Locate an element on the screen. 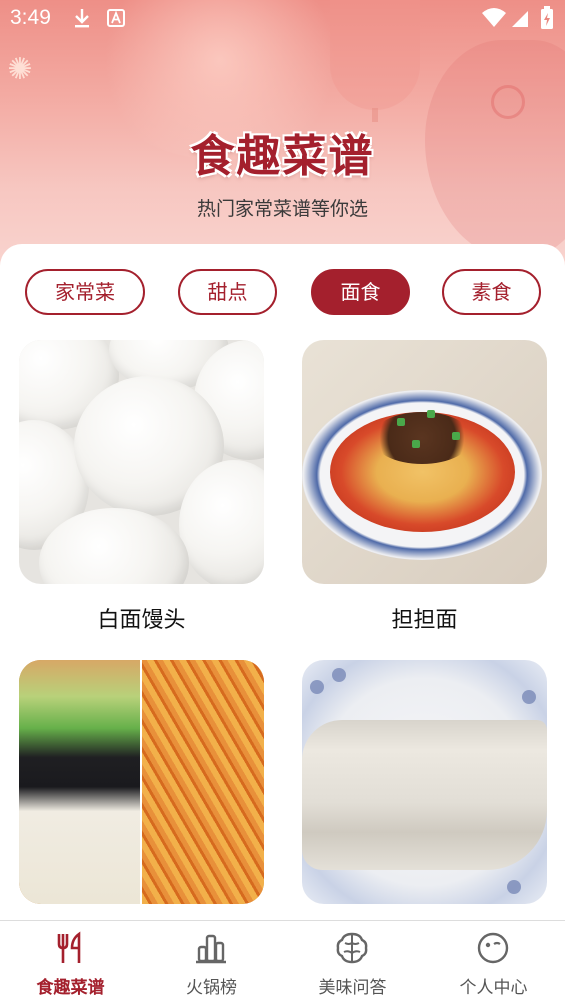 The image size is (565, 1005). dandan-noodles-image is located at coordinates (424, 462).